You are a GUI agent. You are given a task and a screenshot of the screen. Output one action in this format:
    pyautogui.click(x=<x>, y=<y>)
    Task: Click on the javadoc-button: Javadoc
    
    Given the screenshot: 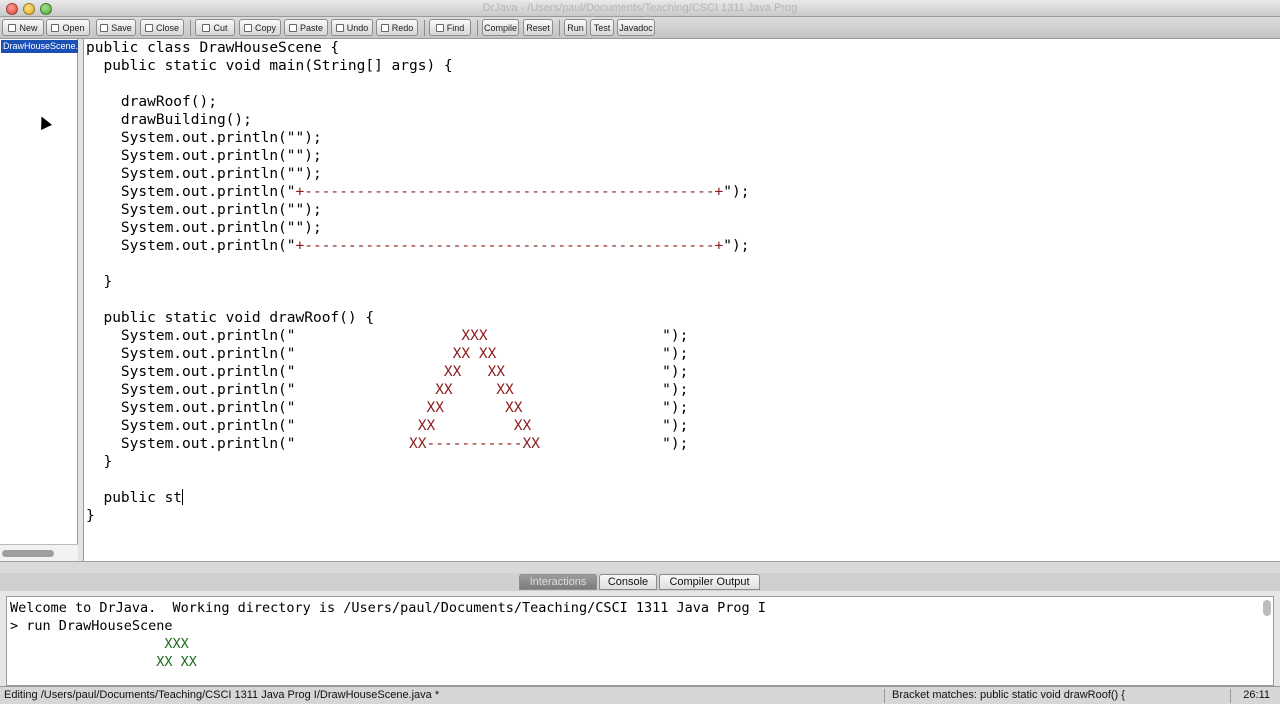 What is the action you would take?
    pyautogui.click(x=636, y=27)
    